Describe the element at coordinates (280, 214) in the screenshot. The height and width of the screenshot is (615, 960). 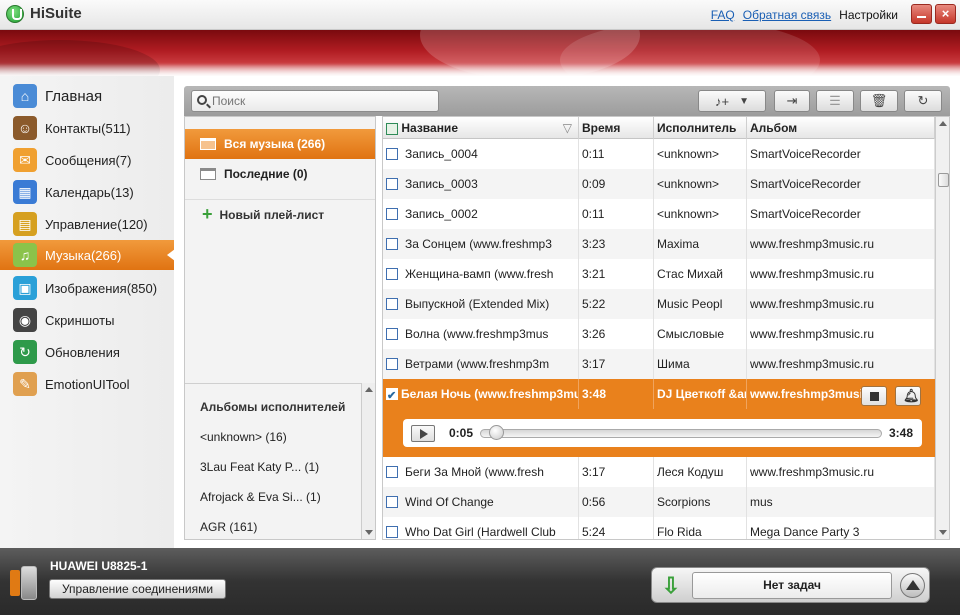
I see `new-playlist-button: + Новый плей-лист` at that location.